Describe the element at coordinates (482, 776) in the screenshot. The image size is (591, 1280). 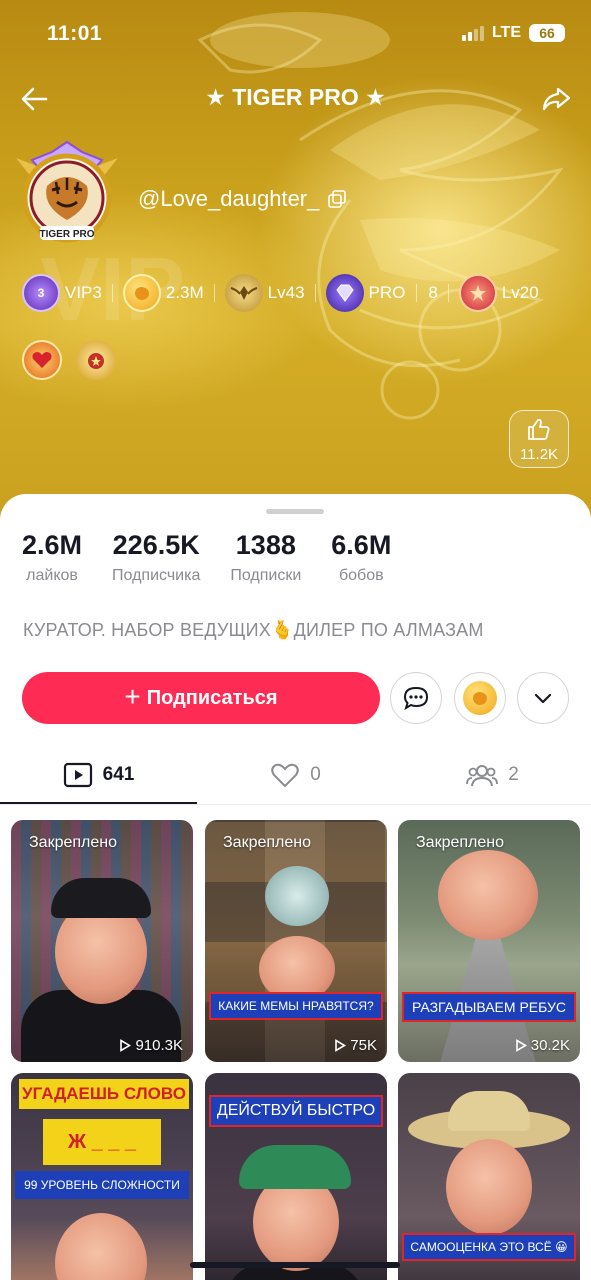
I see `people-icon` at that location.